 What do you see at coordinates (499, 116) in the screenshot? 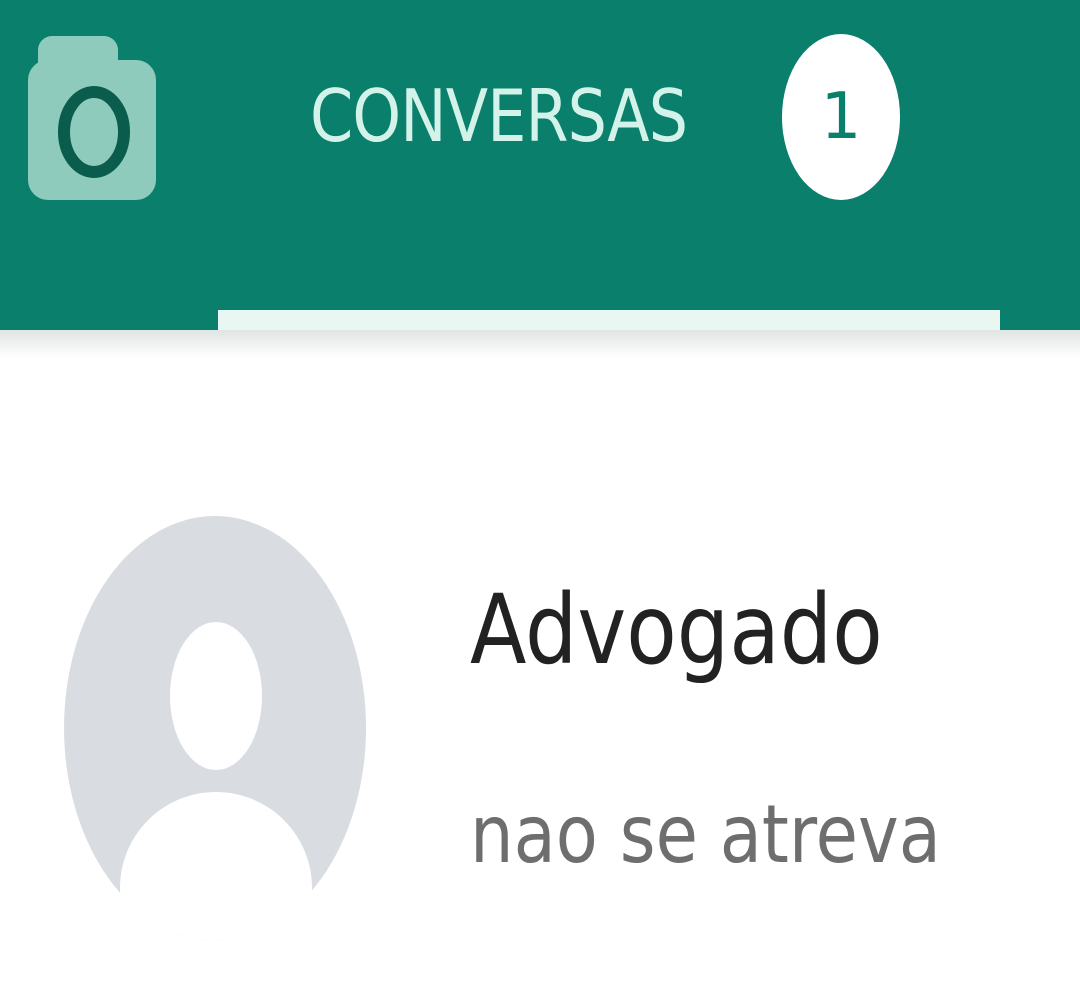
I see `tab-conversas-label: CONVERSAS` at bounding box center [499, 116].